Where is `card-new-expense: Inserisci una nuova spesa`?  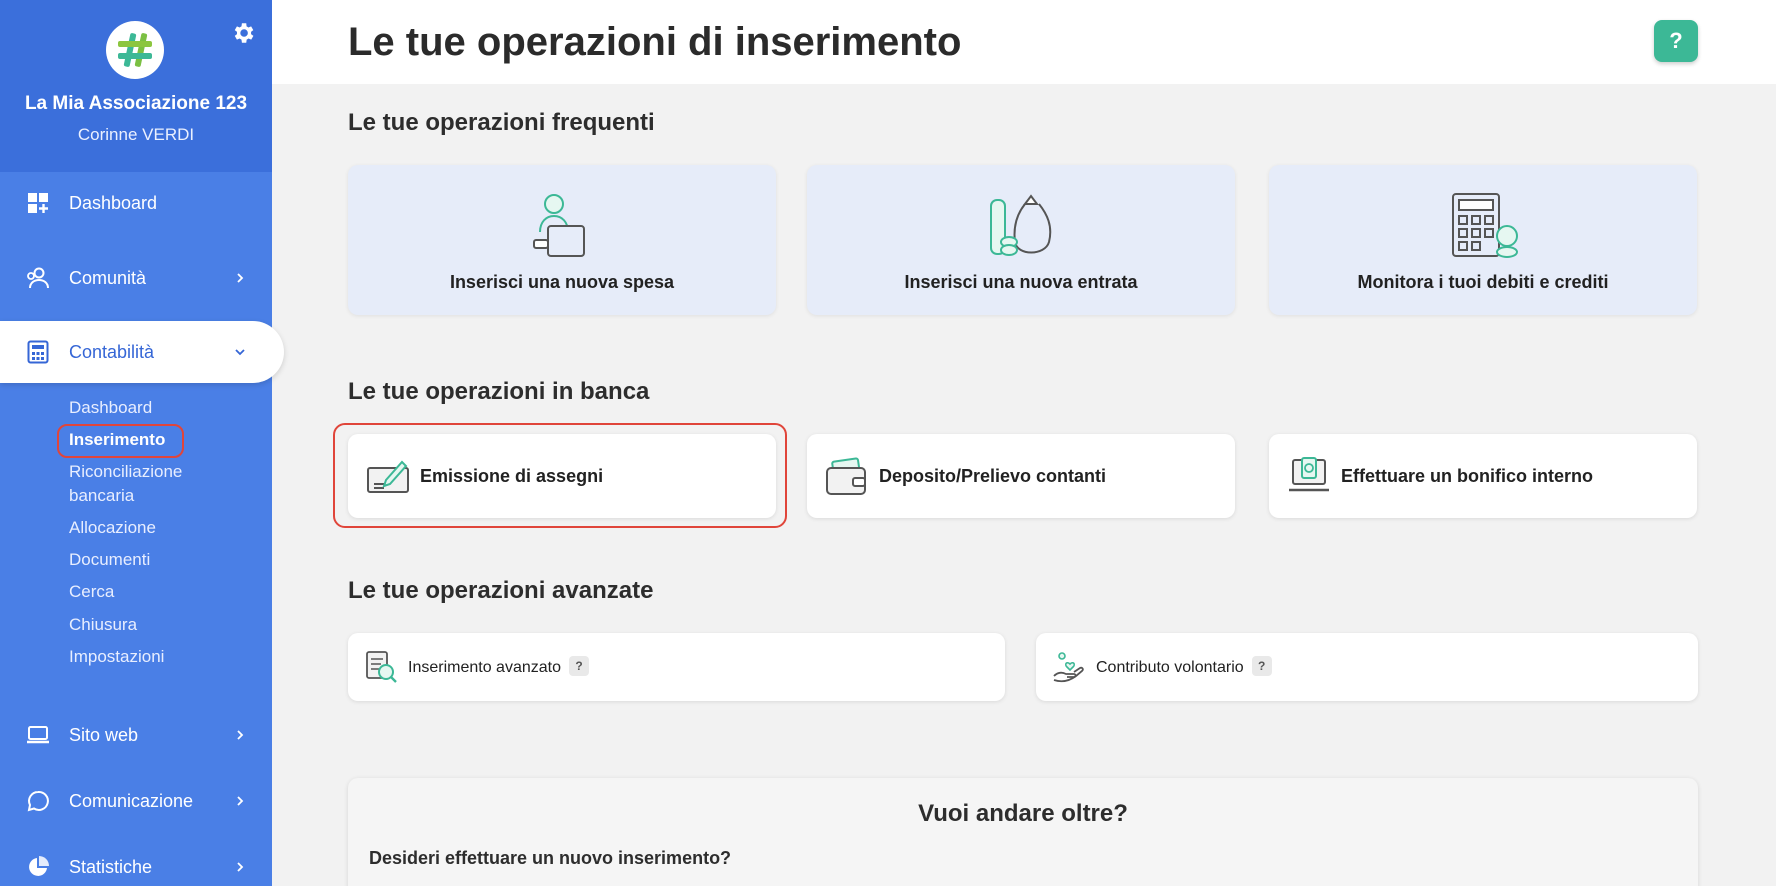
card-new-expense: Inserisci una nuova spesa is located at coordinates (562, 240).